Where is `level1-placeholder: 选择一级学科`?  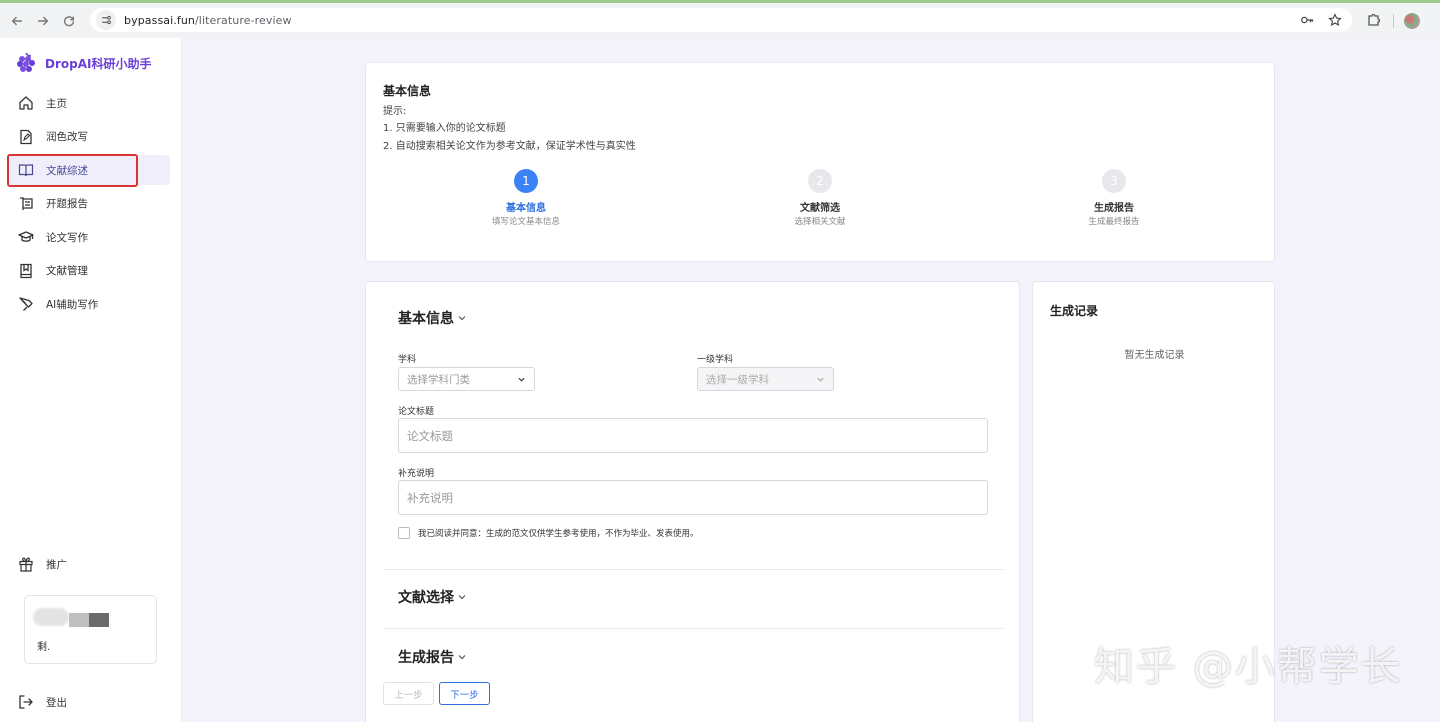
level1-placeholder: 选择一级学科 is located at coordinates (737, 379).